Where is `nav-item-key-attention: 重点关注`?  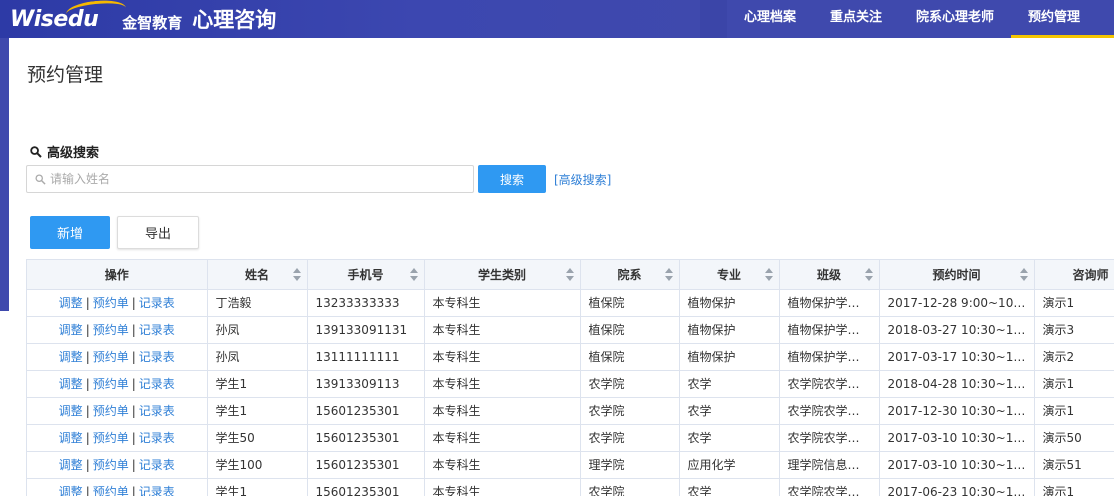 nav-item-key-attention: 重点关注 is located at coordinates (855, 19).